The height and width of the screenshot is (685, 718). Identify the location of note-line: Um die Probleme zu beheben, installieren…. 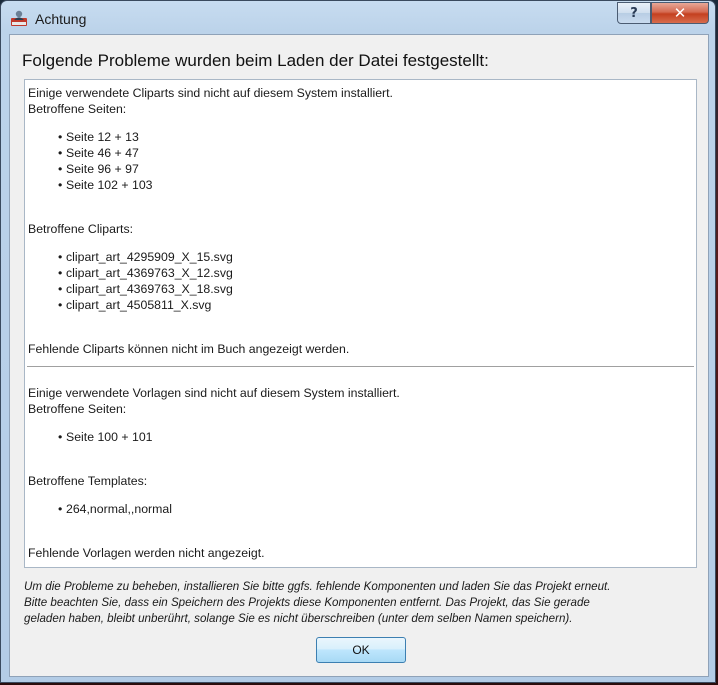
(317, 586).